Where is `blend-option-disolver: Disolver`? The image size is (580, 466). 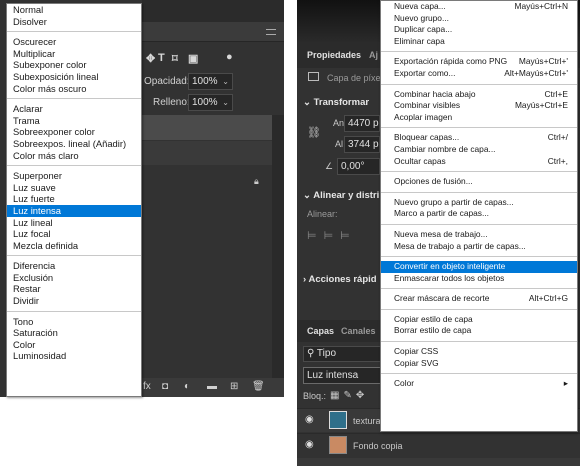 blend-option-disolver: Disolver is located at coordinates (74, 22).